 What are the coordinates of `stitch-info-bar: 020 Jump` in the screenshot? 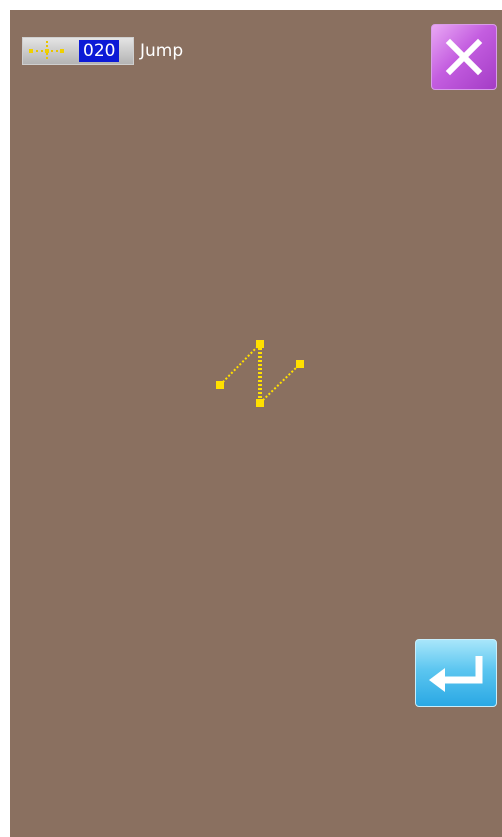 It's located at (102, 51).